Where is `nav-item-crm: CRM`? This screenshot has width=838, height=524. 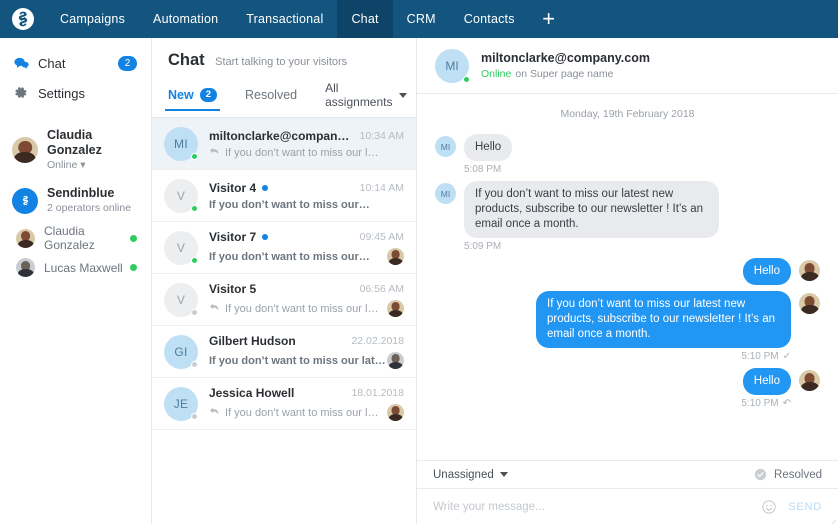
nav-item-crm: CRM is located at coordinates (421, 19).